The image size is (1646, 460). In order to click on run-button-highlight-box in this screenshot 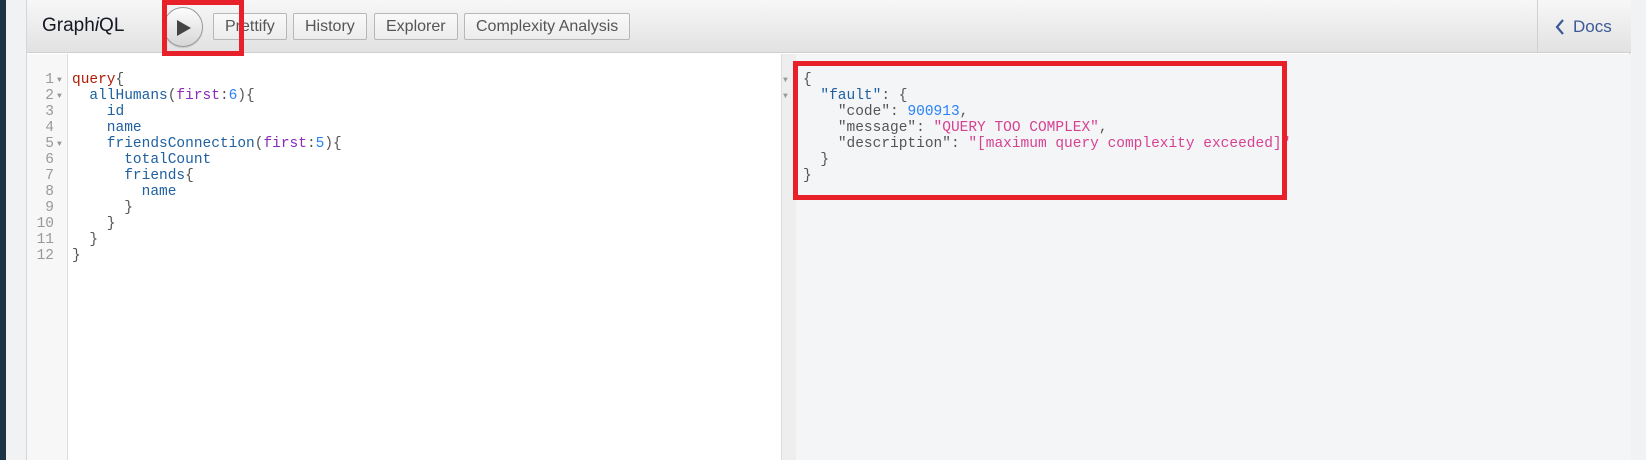, I will do `click(203, 28)`.